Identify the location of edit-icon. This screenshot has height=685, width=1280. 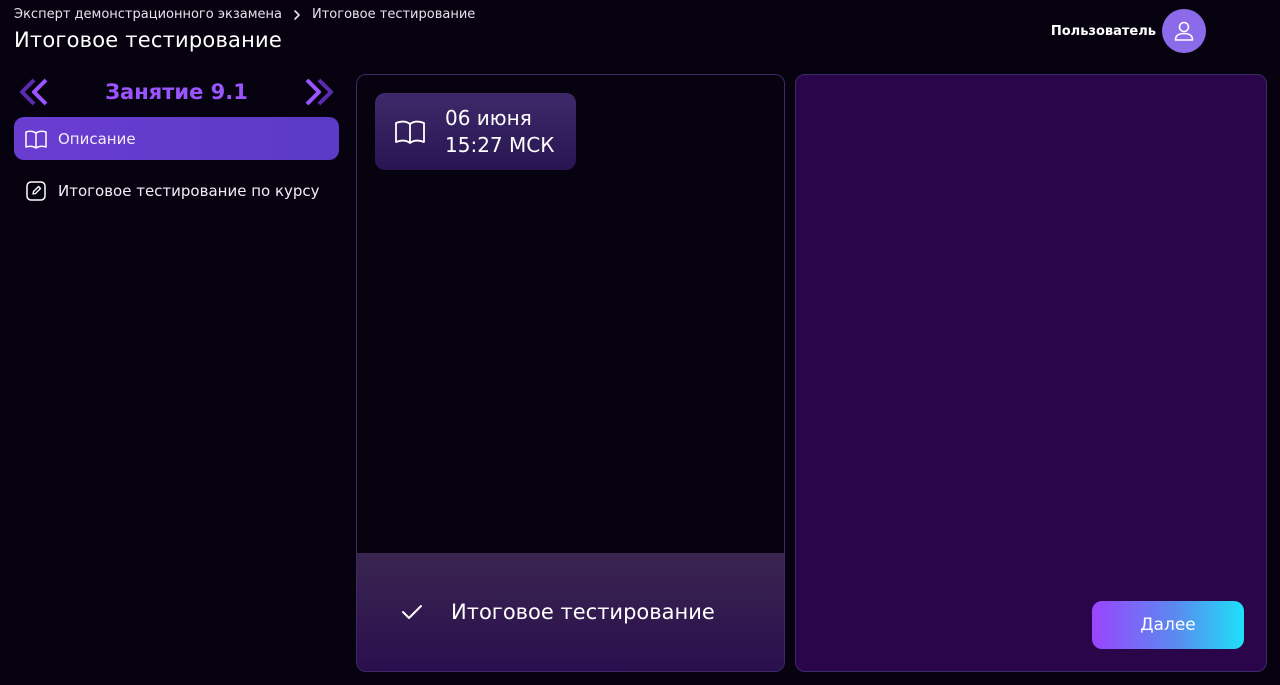
(36, 190).